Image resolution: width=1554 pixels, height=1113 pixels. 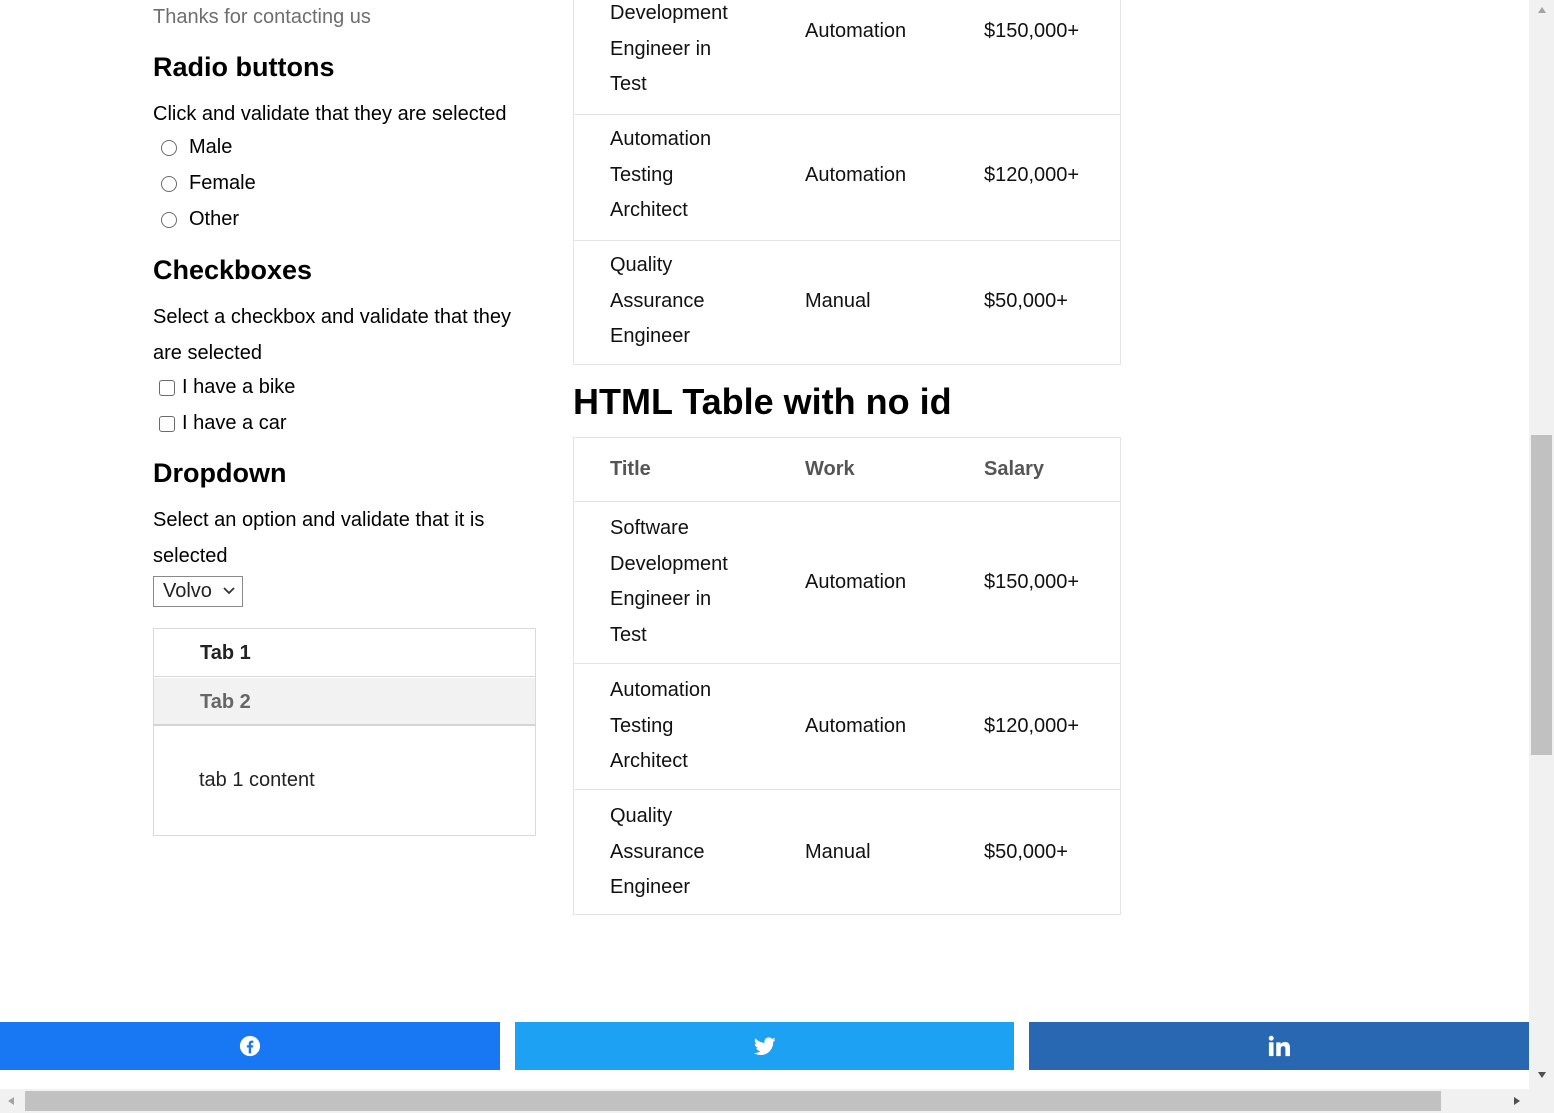 I want to click on horizontal-scroll-thumb, so click(x=733, y=1101).